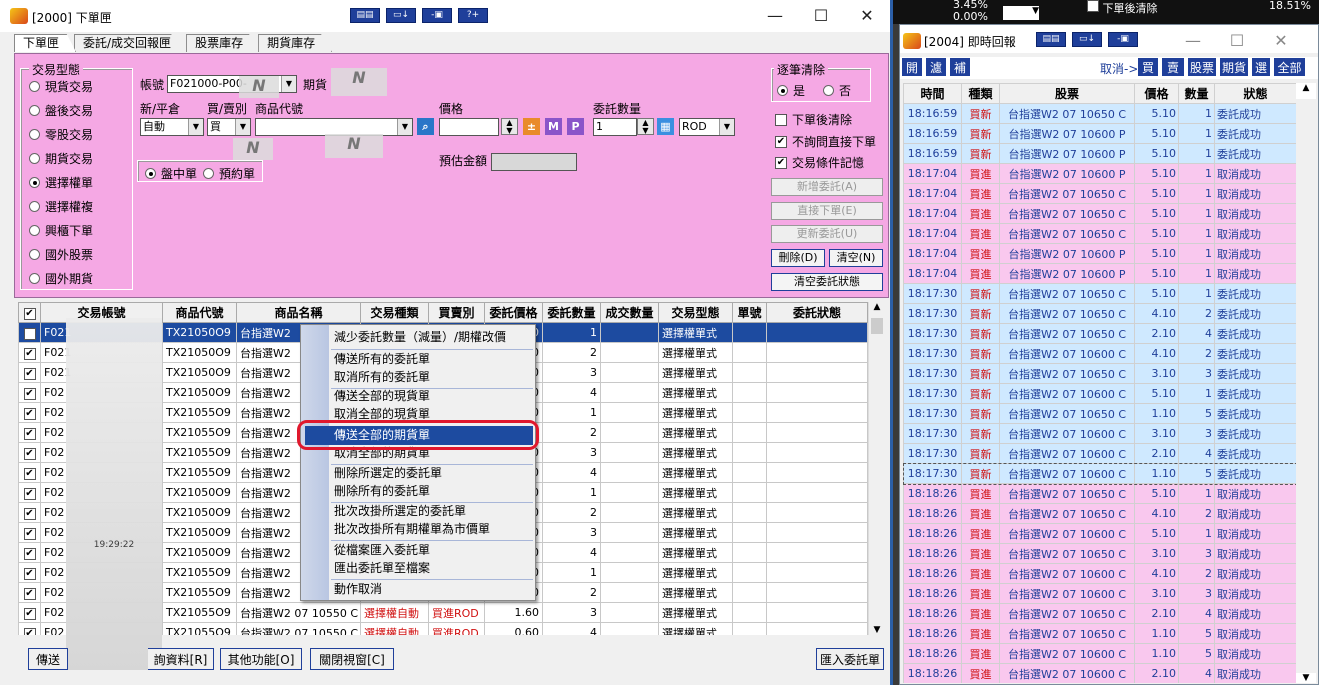 This screenshot has width=1319, height=685. I want to click on delete-button: 刪除(D), so click(798, 258).